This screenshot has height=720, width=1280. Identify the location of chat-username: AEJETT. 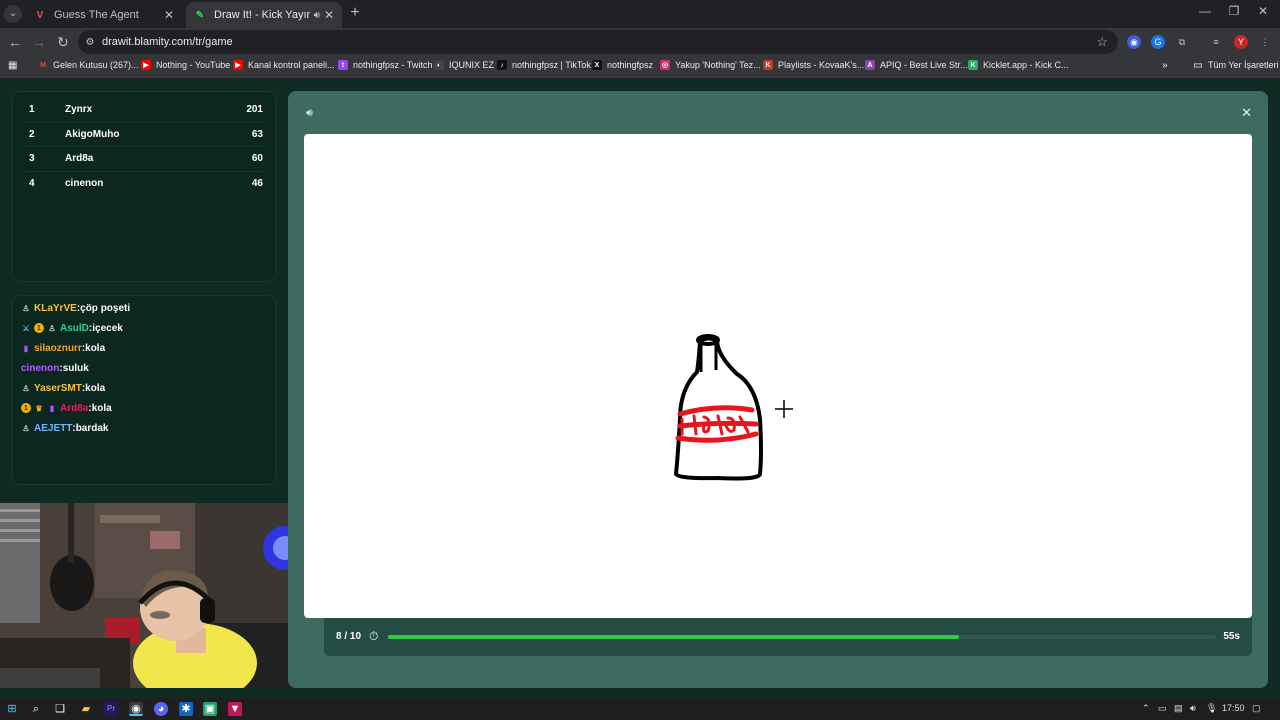
(53, 428).